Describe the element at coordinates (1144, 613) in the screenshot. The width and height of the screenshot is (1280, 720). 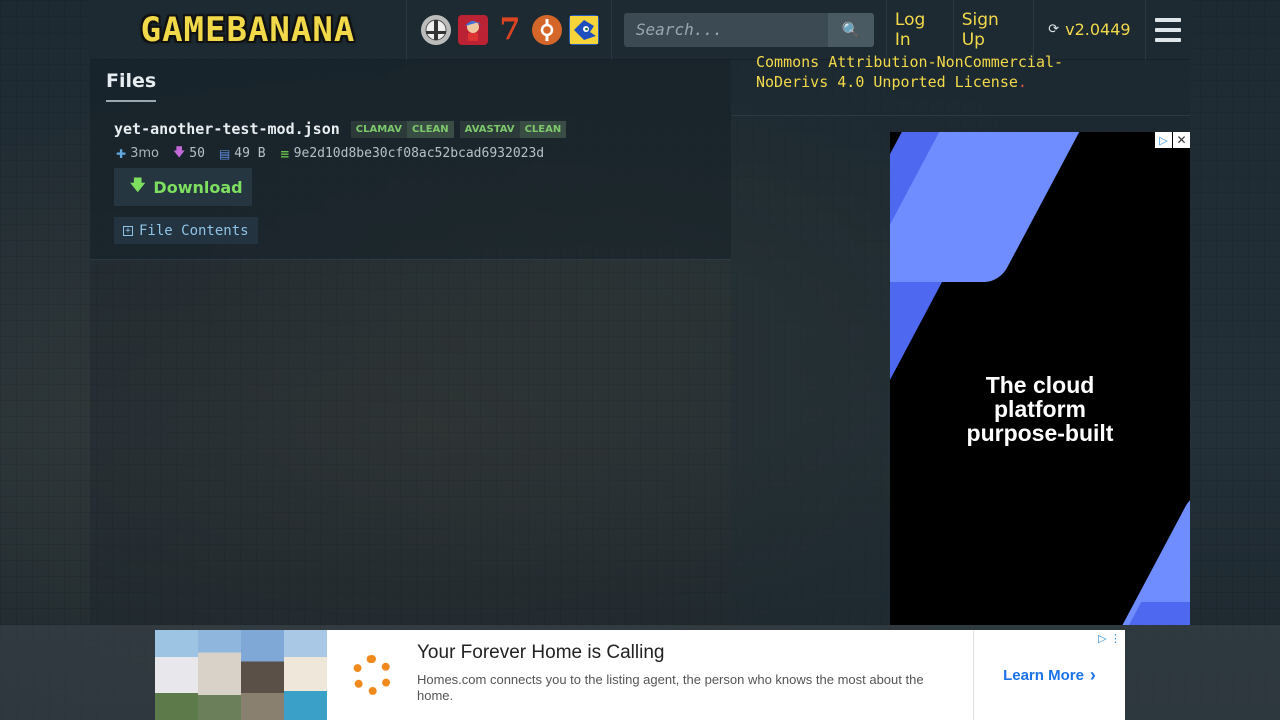
I see `ad-shape` at that location.